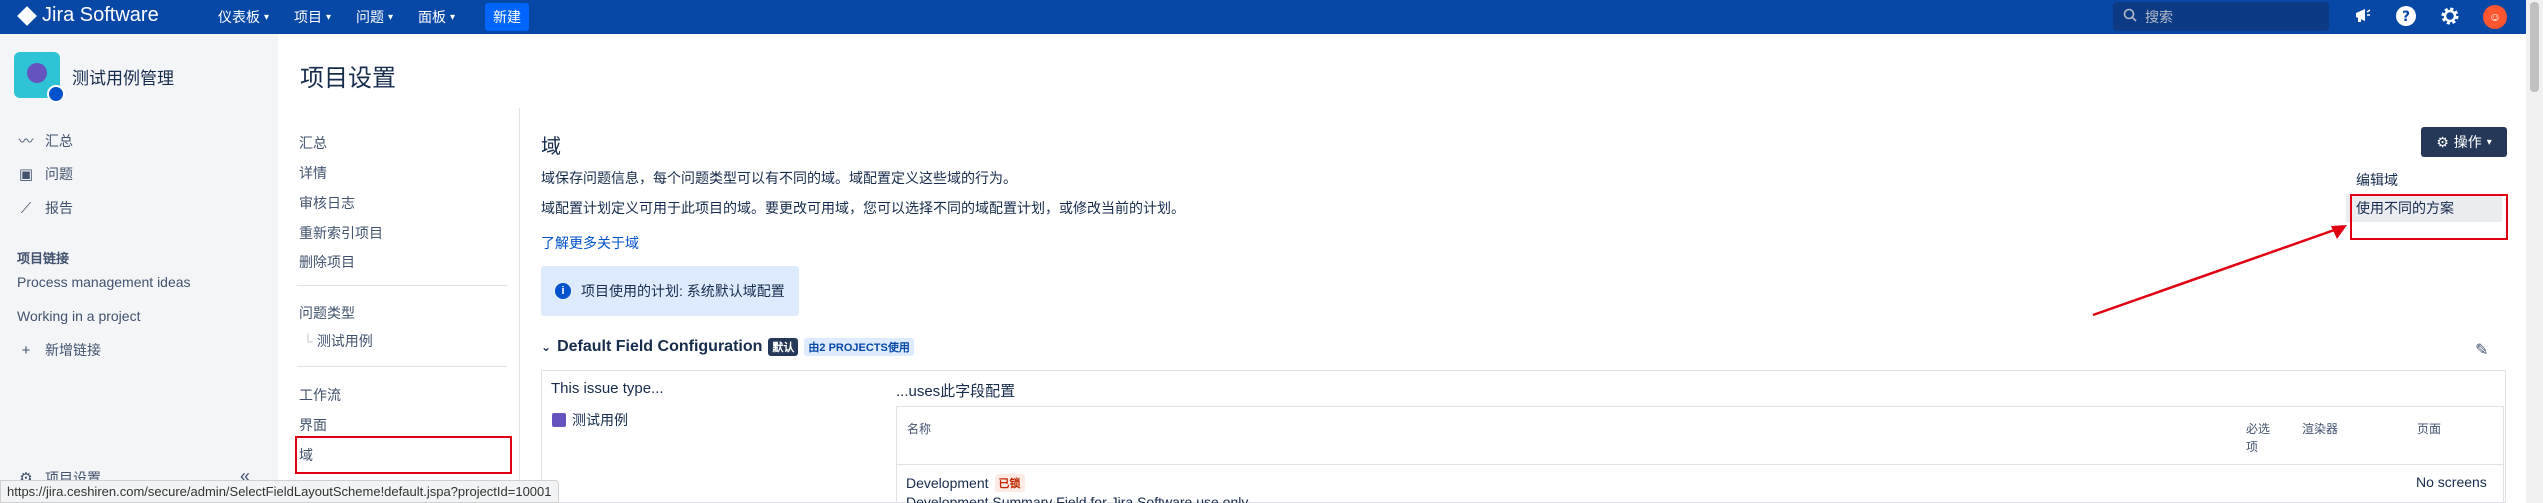  I want to click on help-icon: ?, so click(2406, 17).